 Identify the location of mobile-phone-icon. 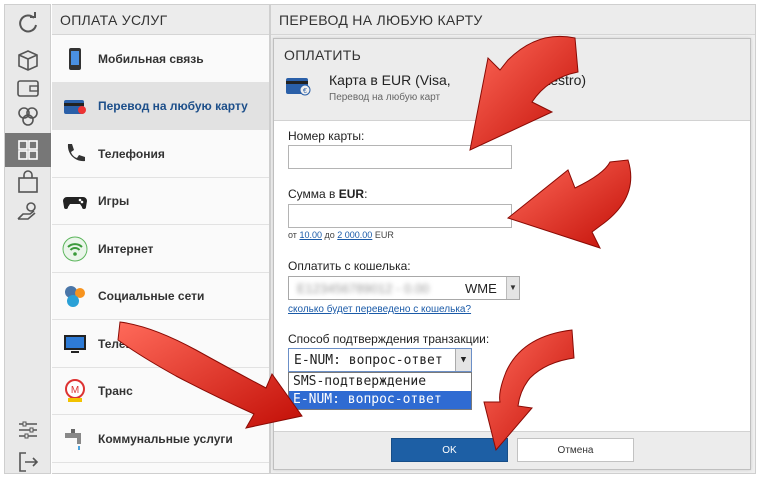
(75, 59).